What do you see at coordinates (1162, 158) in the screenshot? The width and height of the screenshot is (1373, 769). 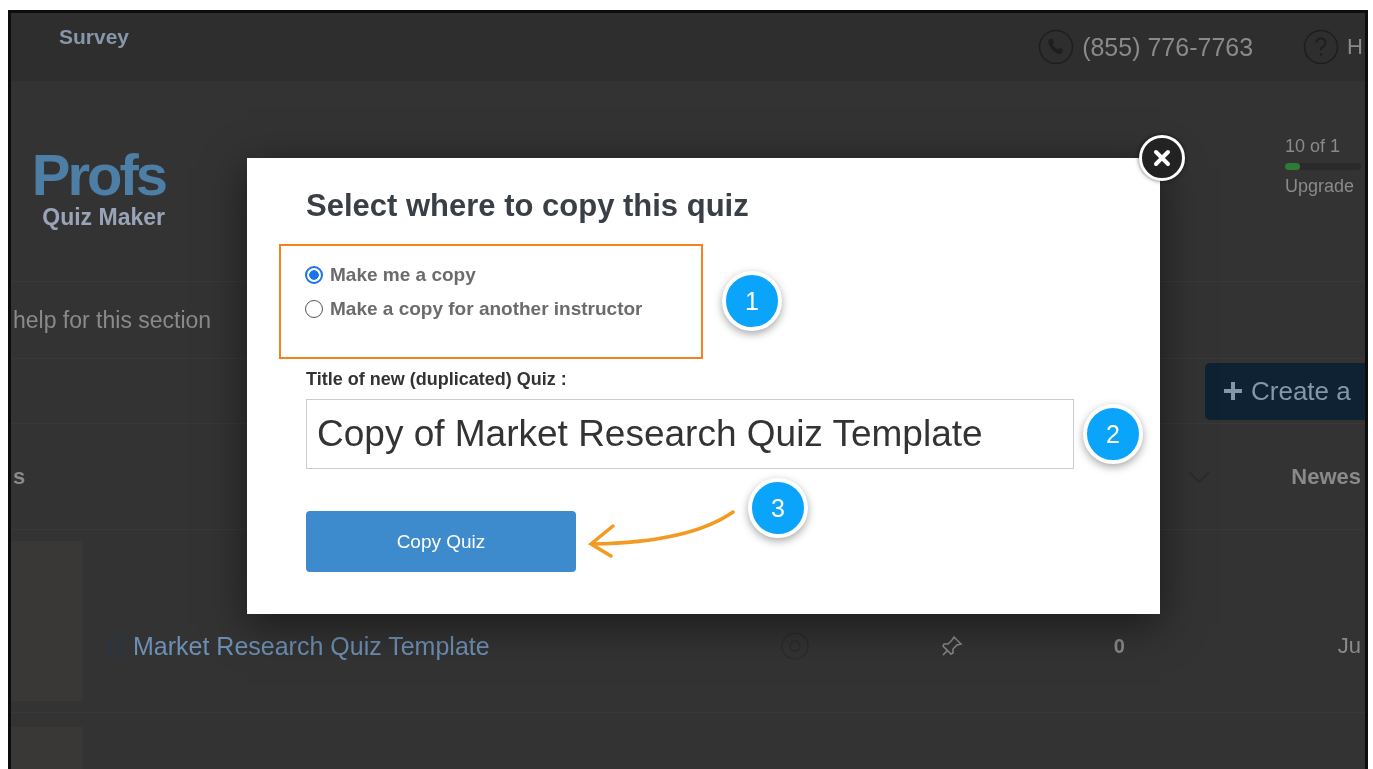 I see `close-icon` at bounding box center [1162, 158].